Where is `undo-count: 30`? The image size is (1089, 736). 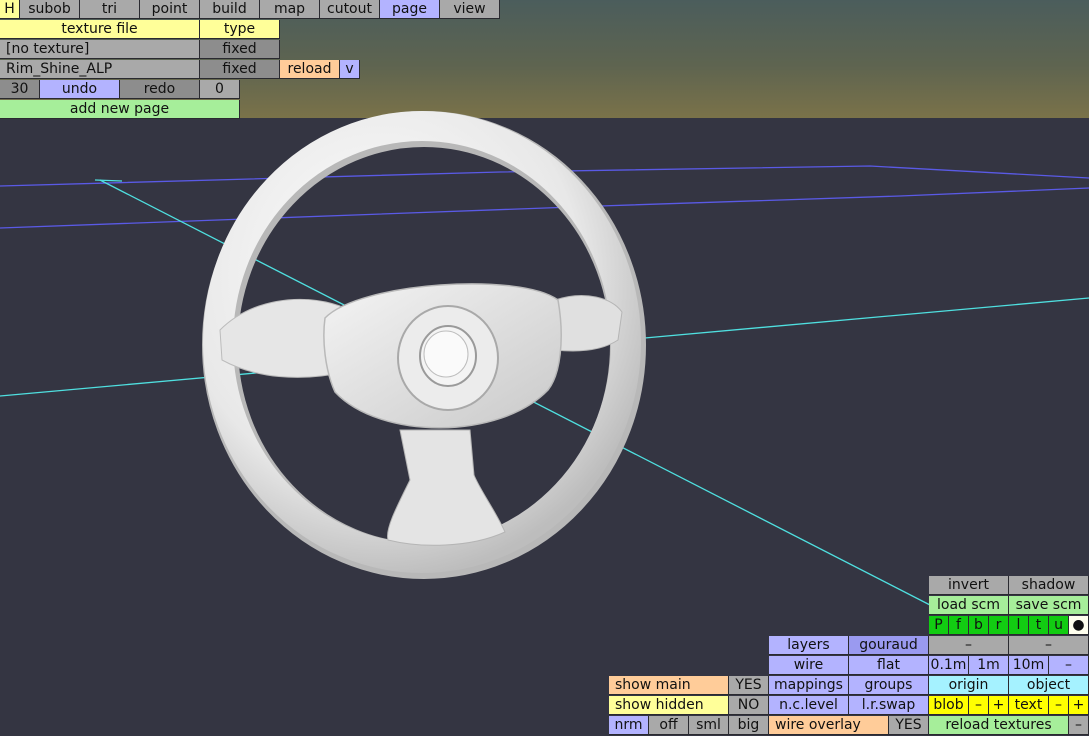 undo-count: 30 is located at coordinates (20, 89).